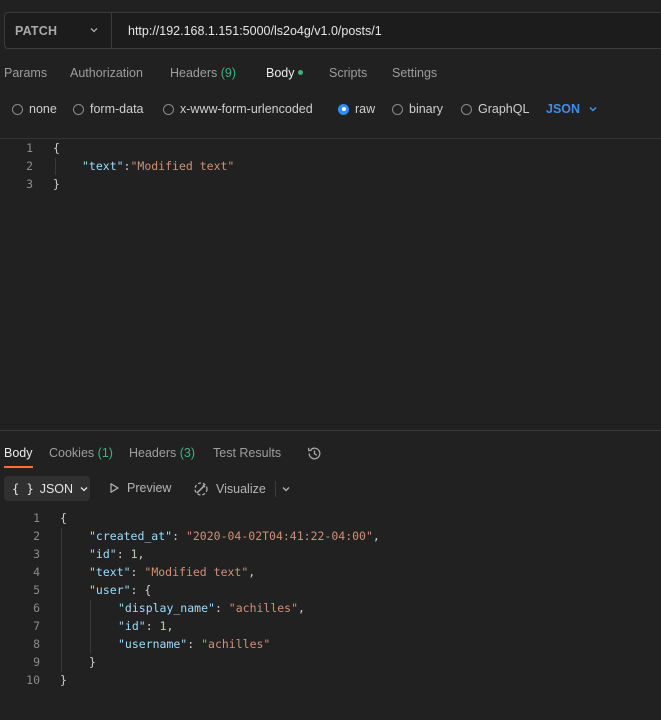  I want to click on radio-urlencoded: x-www-form-urlencoded, so click(238, 109).